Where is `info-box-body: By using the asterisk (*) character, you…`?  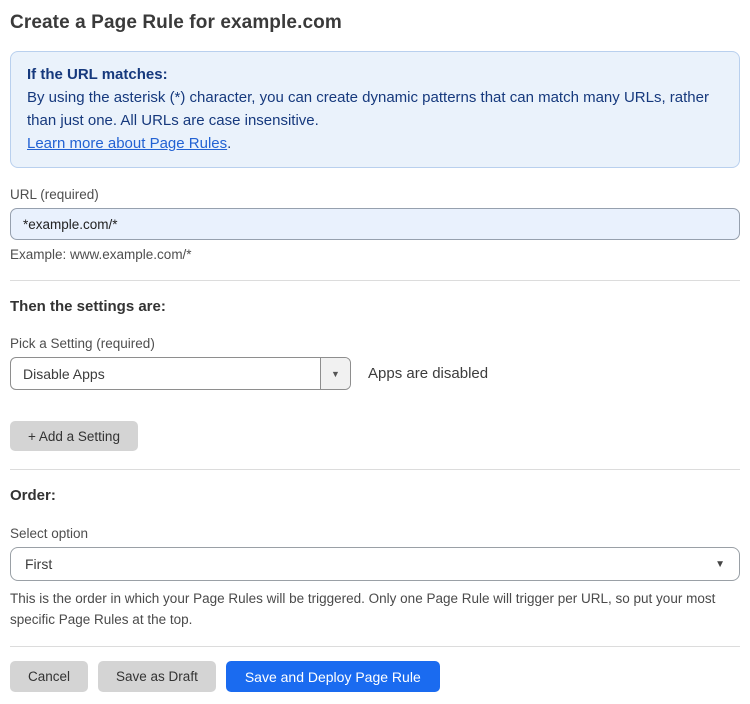
info-box-body: By using the asterisk (*) character, you… is located at coordinates (368, 109).